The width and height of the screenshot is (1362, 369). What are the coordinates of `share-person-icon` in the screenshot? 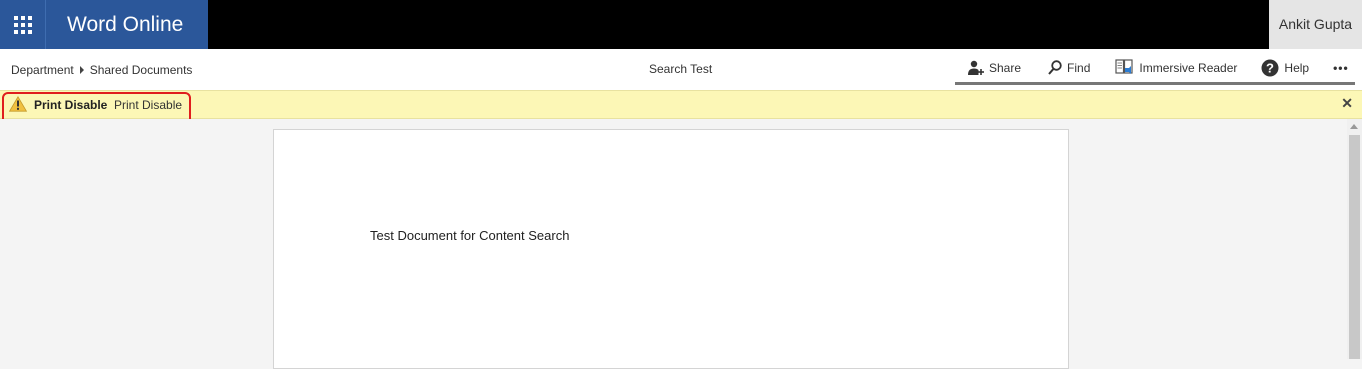 It's located at (976, 67).